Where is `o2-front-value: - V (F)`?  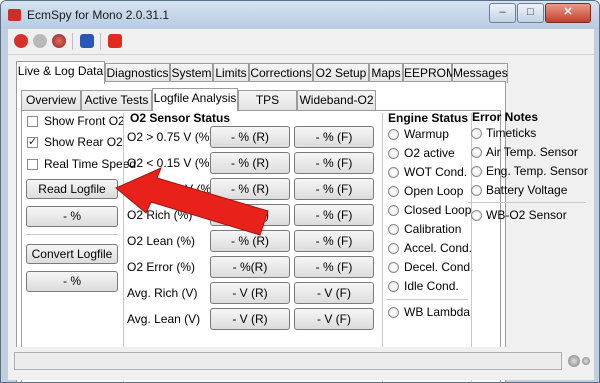
o2-front-value: - V (F) is located at coordinates (334, 319).